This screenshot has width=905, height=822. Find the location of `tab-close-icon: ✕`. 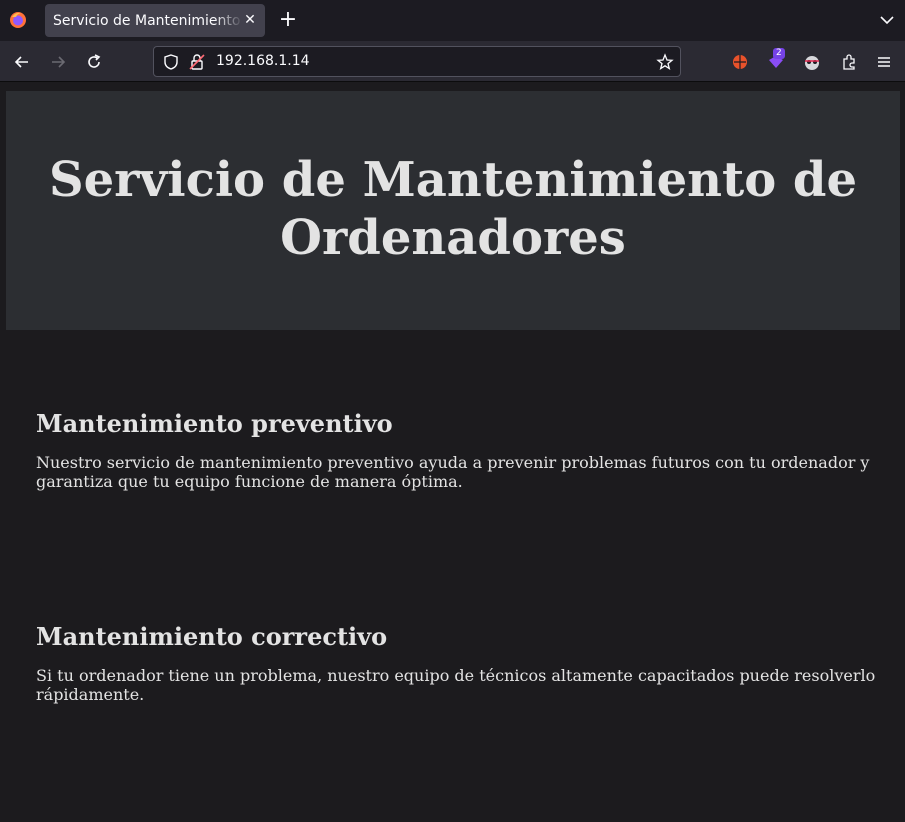

tab-close-icon: ✕ is located at coordinates (250, 20).